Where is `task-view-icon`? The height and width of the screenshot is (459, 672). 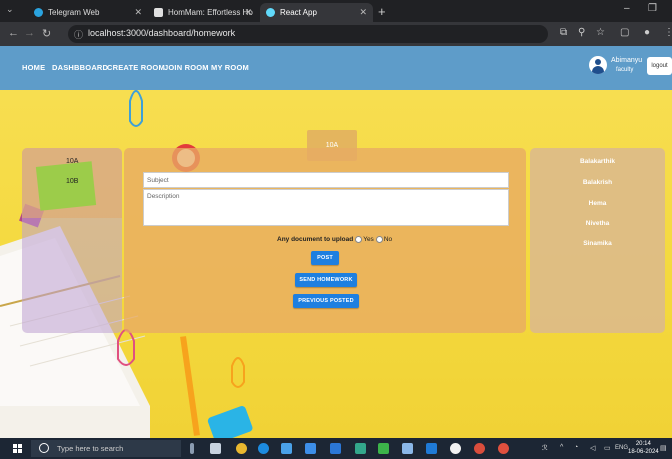 task-view-icon is located at coordinates (215, 448).